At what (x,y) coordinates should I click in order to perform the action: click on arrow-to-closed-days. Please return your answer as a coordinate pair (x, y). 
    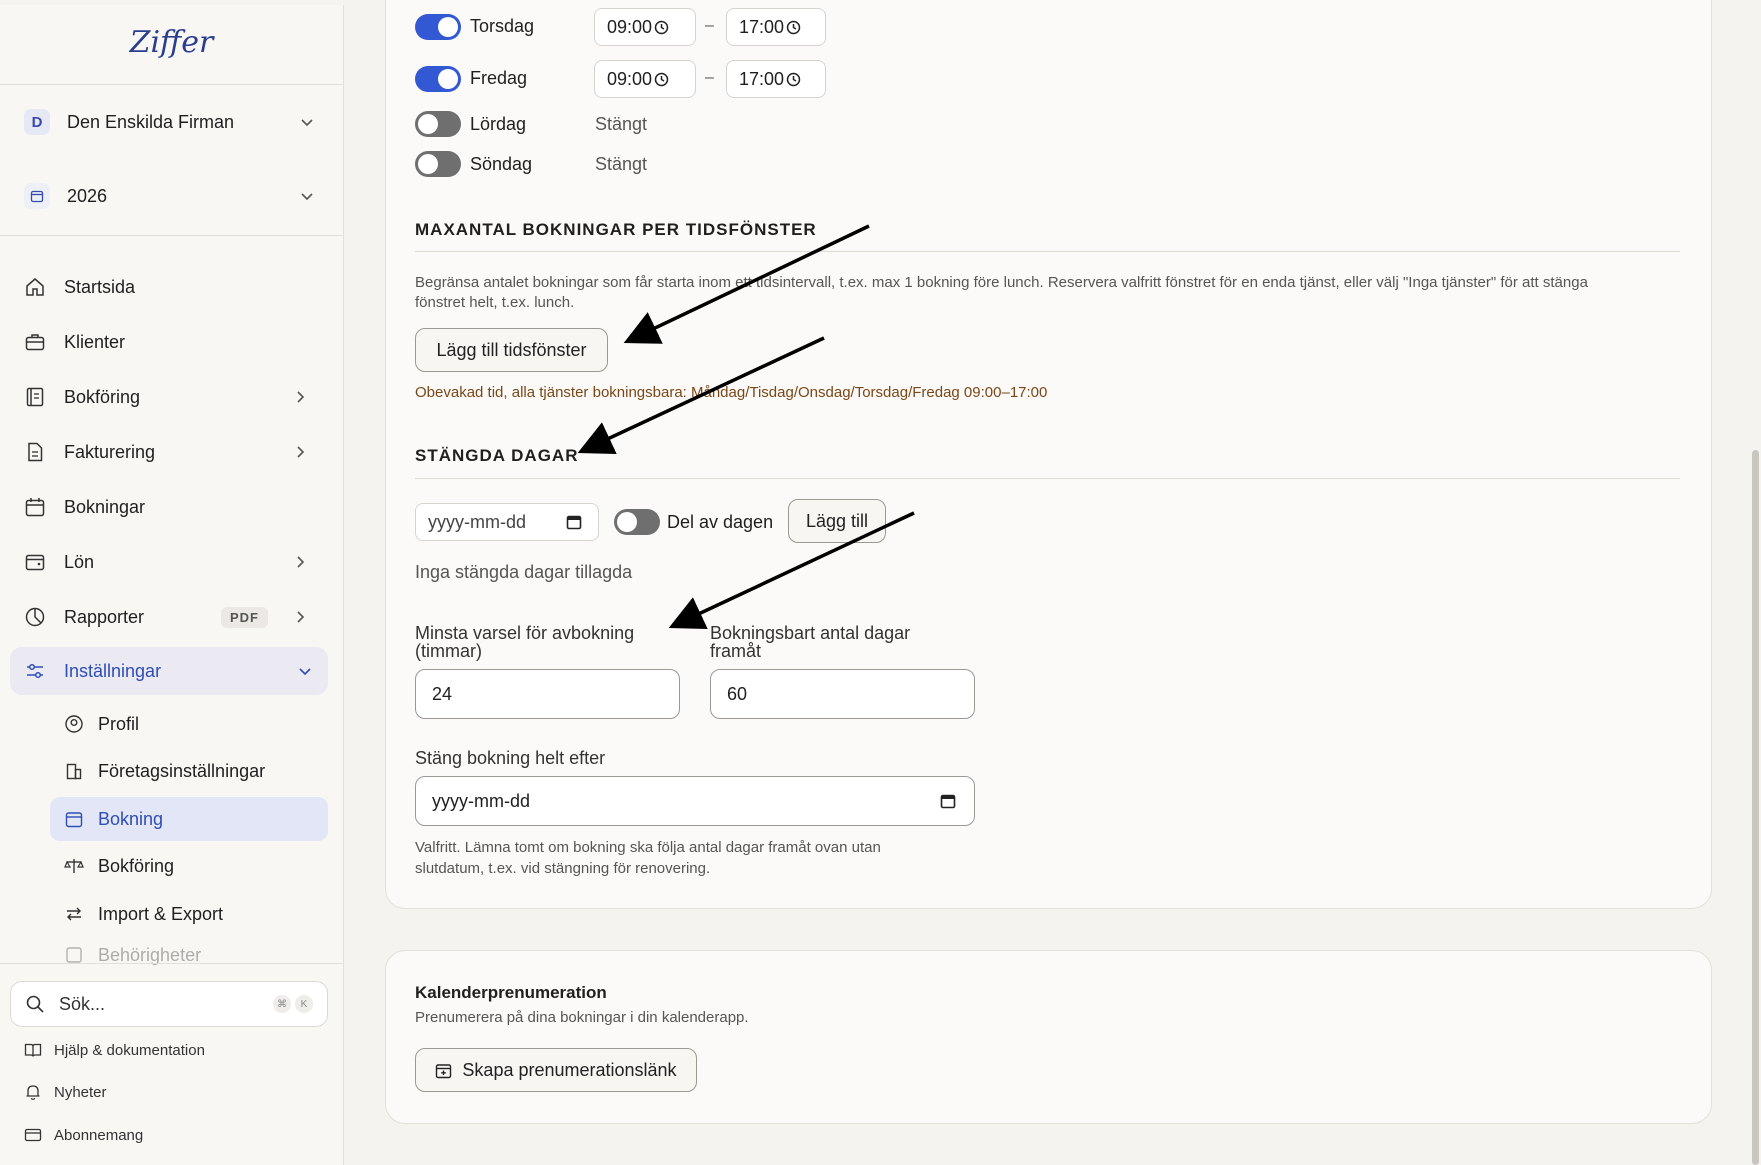
    Looking at the image, I should click on (701, 395).